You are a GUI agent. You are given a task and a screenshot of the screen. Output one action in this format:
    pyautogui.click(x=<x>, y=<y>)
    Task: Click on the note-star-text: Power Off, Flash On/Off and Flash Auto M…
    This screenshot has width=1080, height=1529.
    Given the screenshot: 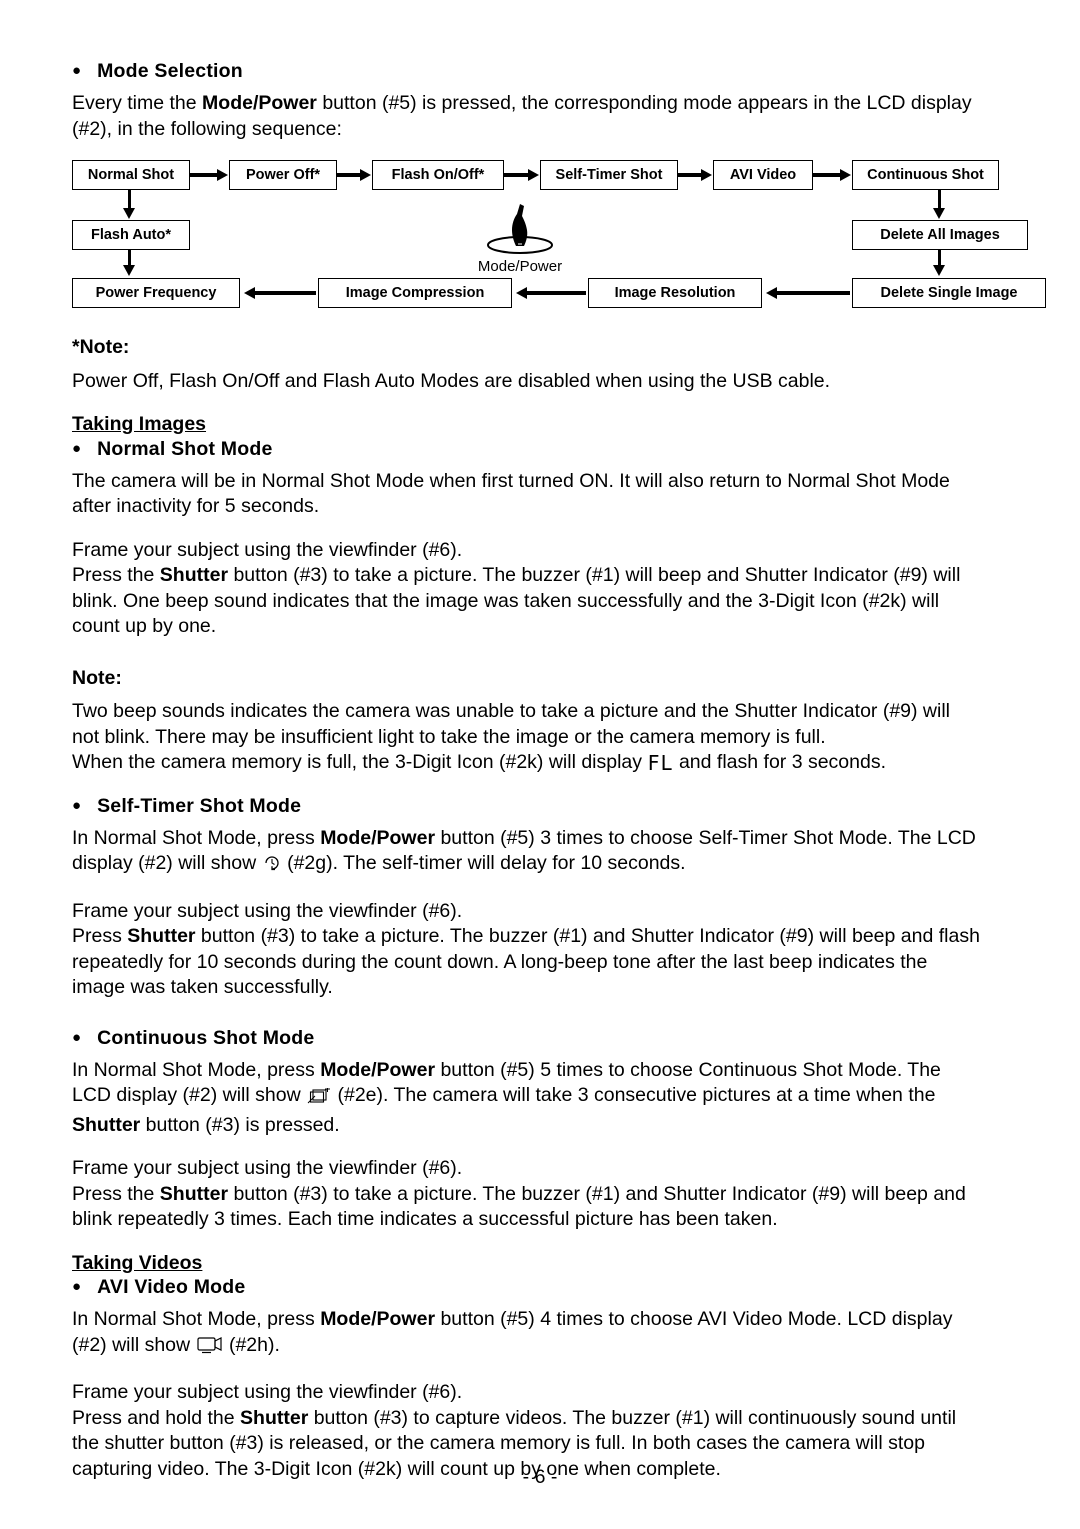 What is the action you would take?
    pyautogui.click(x=451, y=380)
    